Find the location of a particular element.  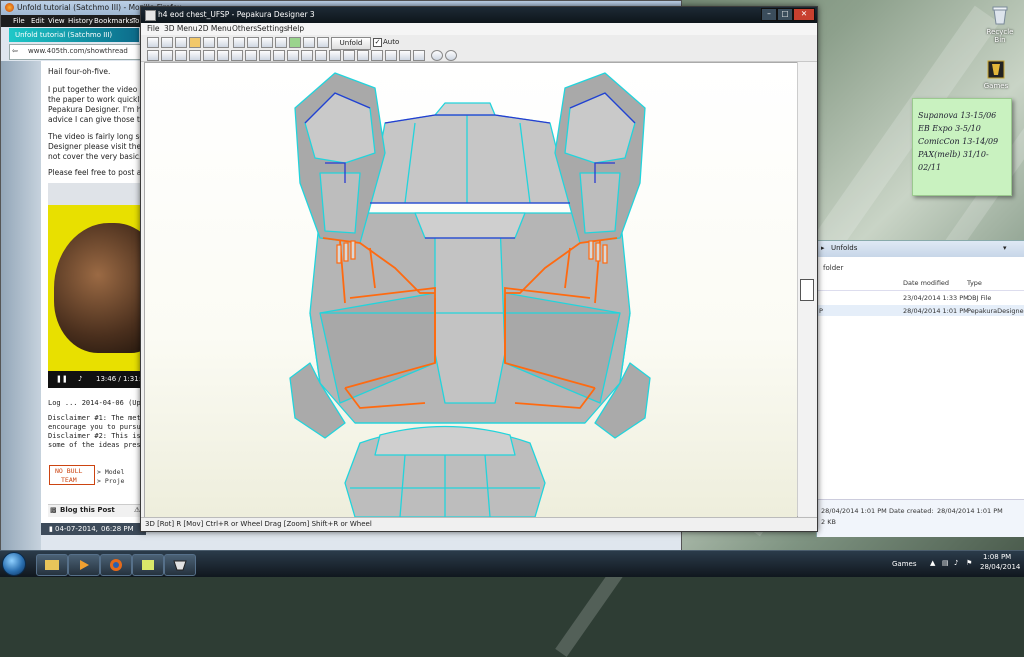

menu-2d: 2D Menu is located at coordinates (215, 28).